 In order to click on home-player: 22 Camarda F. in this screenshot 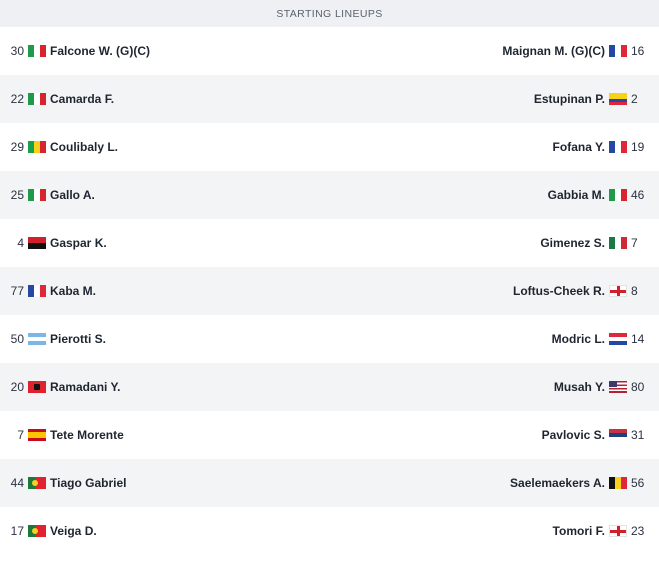, I will do `click(57, 99)`.